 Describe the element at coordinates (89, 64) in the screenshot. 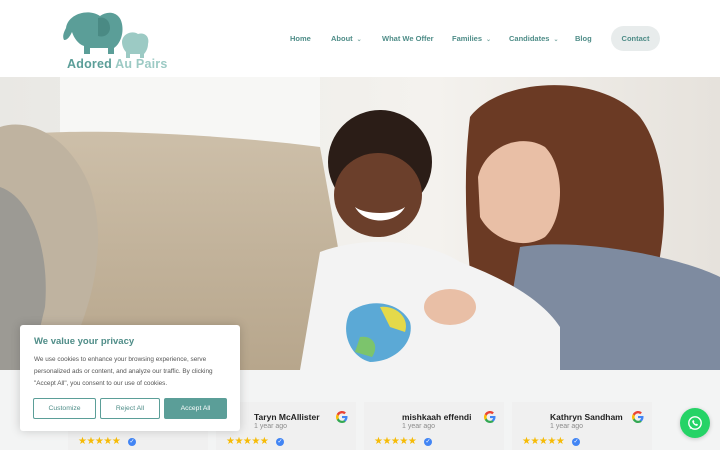

I see `brand-name-part1: Adored` at that location.